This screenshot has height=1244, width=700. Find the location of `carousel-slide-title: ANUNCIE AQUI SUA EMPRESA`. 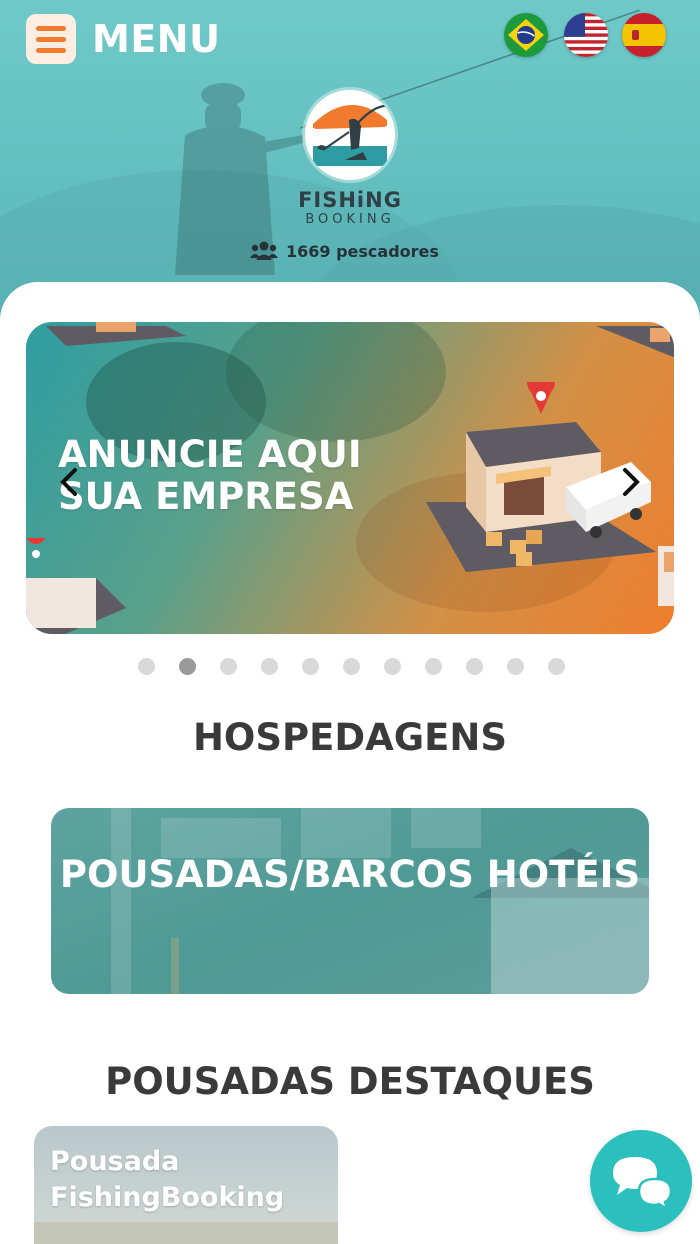

carousel-slide-title: ANUNCIE AQUI SUA EMPRESA is located at coordinates (210, 475).